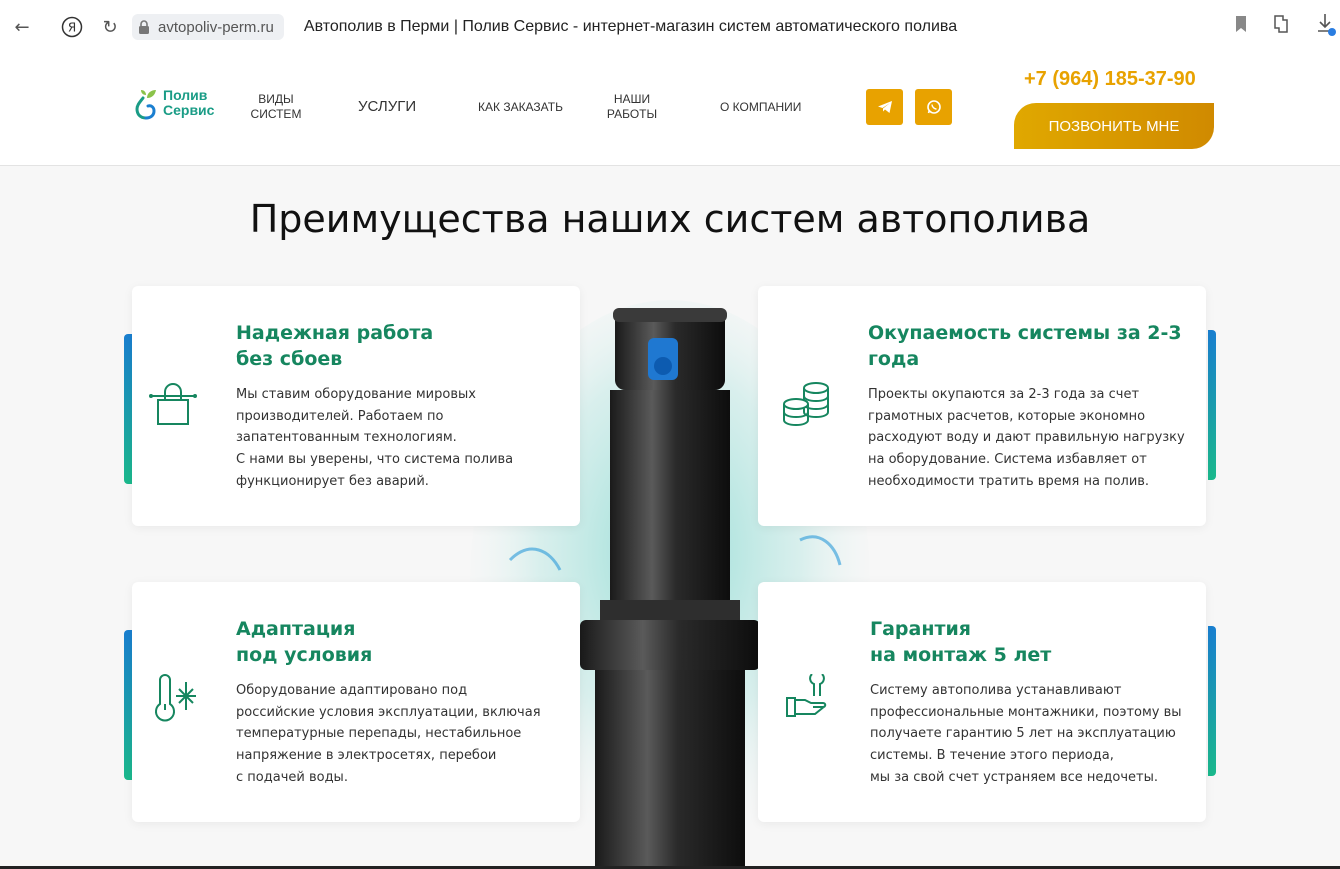 This screenshot has width=1340, height=869. Describe the element at coordinates (276, 107) in the screenshot. I see `nav-systems: ВИДЫ СИСТЕМ` at that location.